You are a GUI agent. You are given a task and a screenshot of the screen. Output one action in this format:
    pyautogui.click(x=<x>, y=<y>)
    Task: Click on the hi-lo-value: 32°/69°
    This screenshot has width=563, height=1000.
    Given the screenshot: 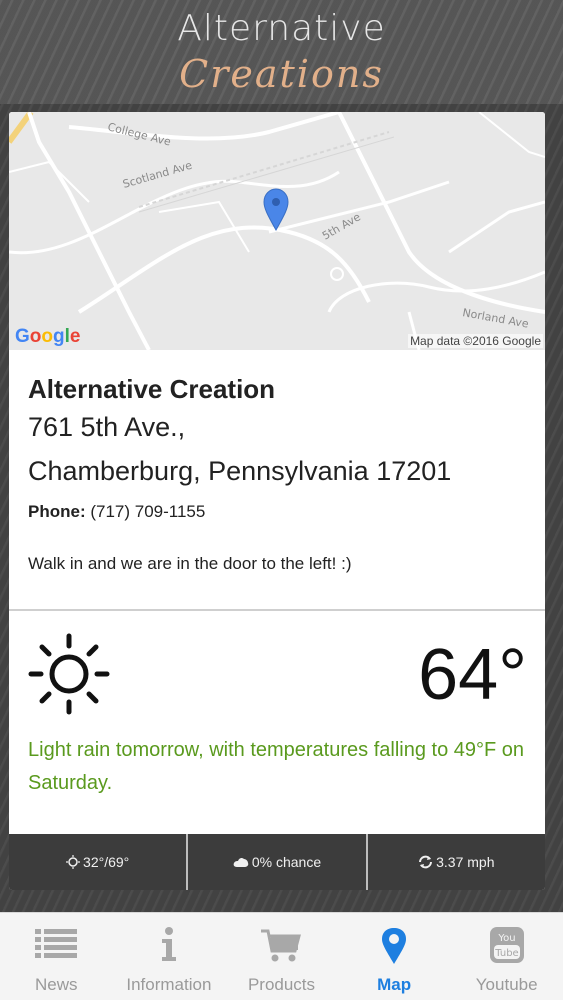 What is the action you would take?
    pyautogui.click(x=106, y=862)
    